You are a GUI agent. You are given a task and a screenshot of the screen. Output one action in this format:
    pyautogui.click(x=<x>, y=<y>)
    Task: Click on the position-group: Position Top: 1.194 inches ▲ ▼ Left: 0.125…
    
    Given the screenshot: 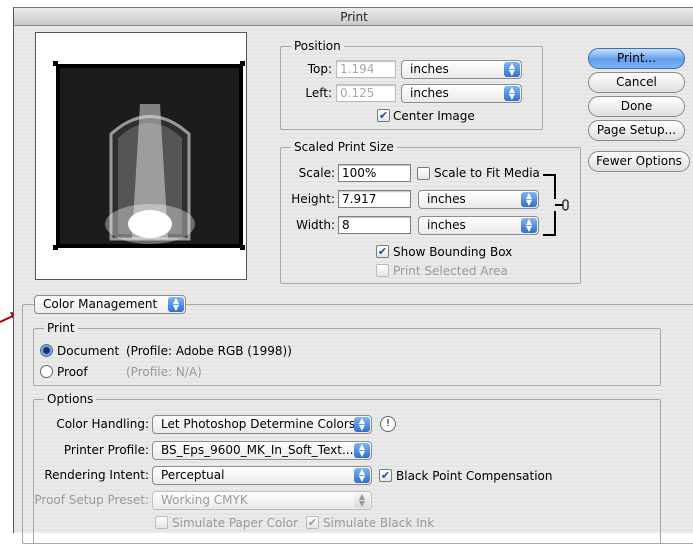 What is the action you would take?
    pyautogui.click(x=411, y=84)
    